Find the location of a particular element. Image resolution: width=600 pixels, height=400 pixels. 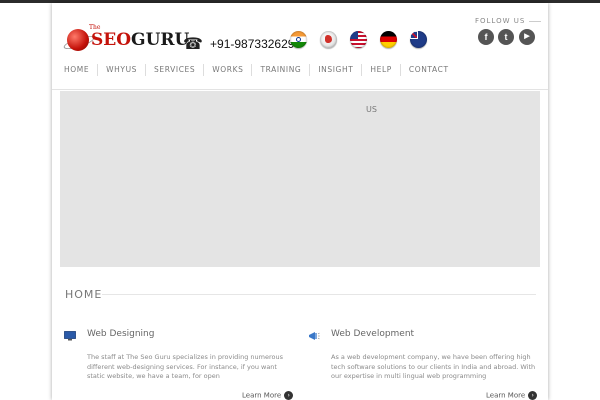

service-title: Web Development is located at coordinates (372, 334).